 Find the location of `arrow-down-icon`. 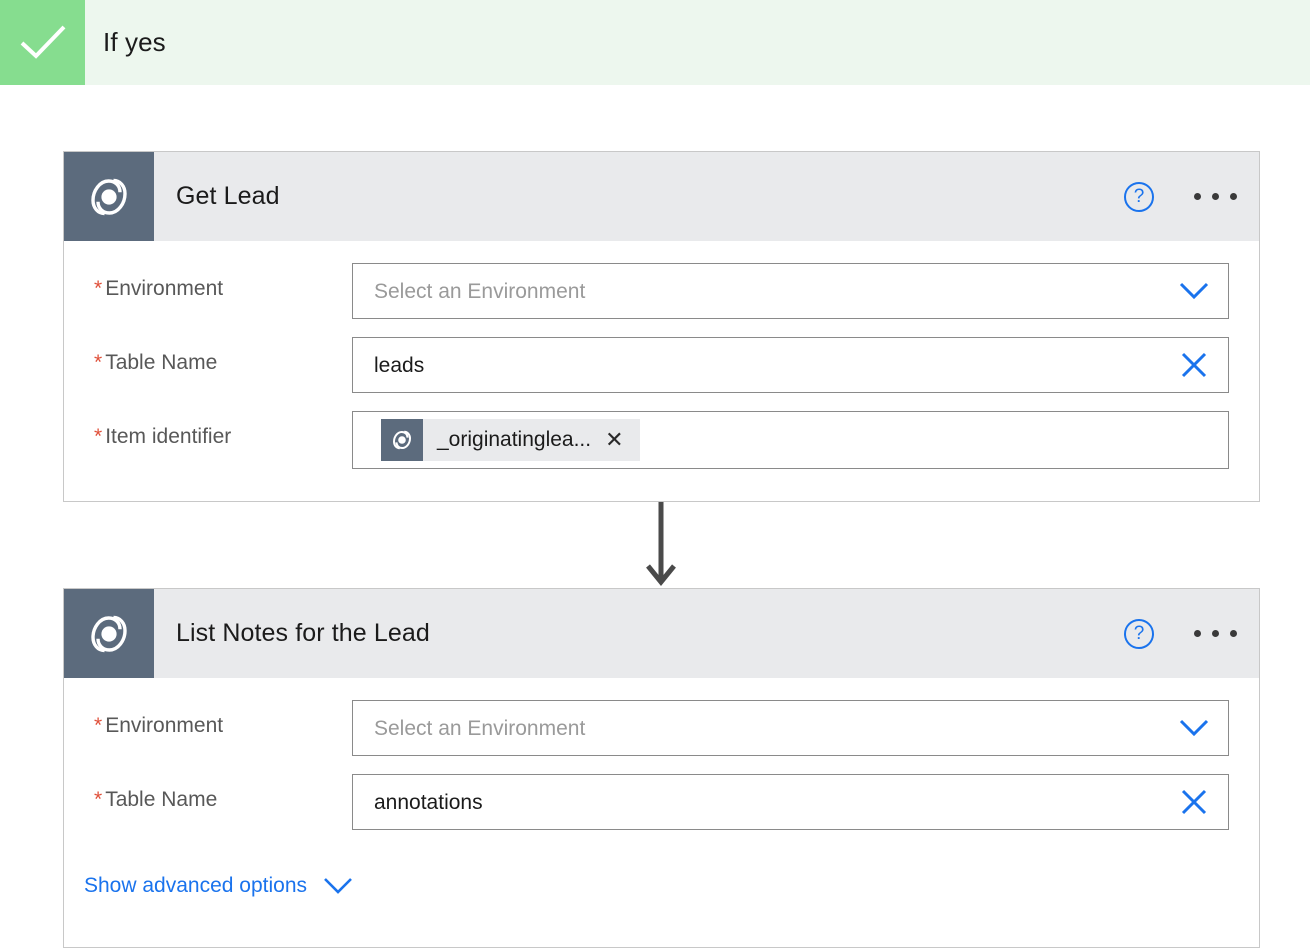

arrow-down-icon is located at coordinates (661, 545).